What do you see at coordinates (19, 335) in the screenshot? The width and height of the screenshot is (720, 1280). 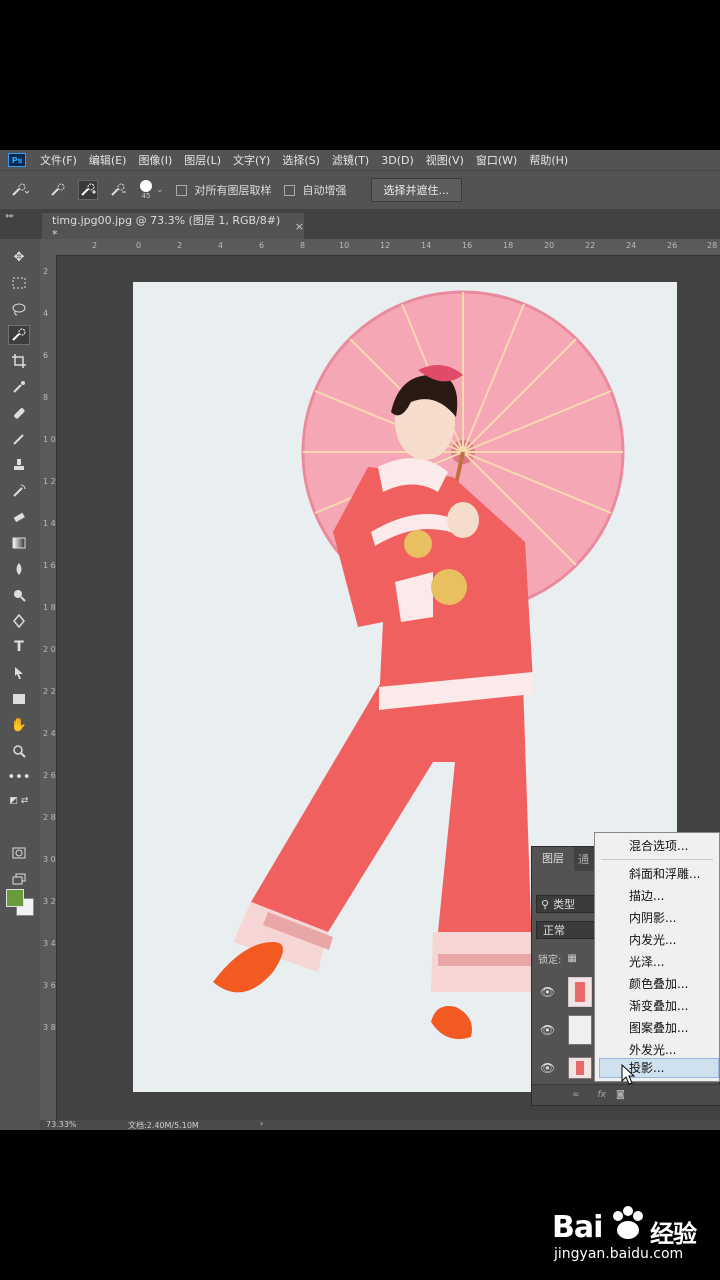 I see `quick-selection-tool-icon` at bounding box center [19, 335].